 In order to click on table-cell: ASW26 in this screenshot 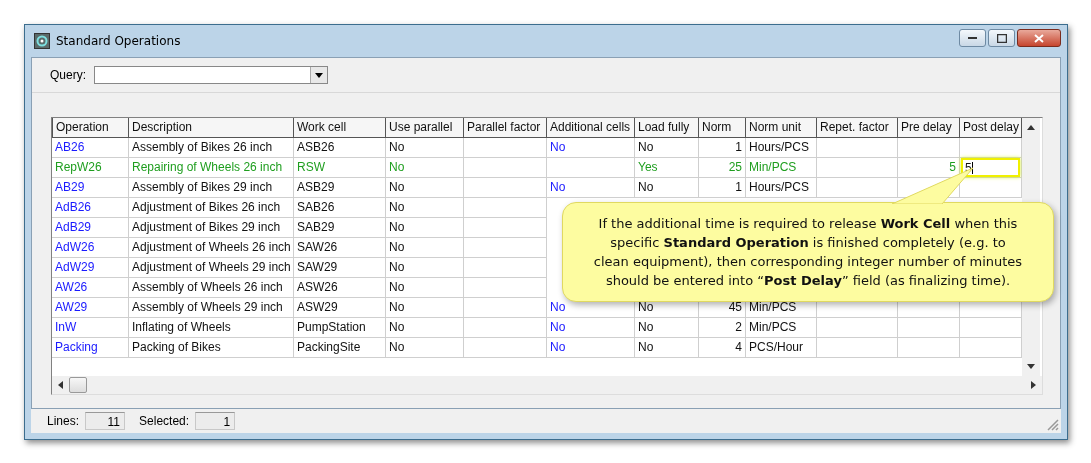, I will do `click(340, 288)`.